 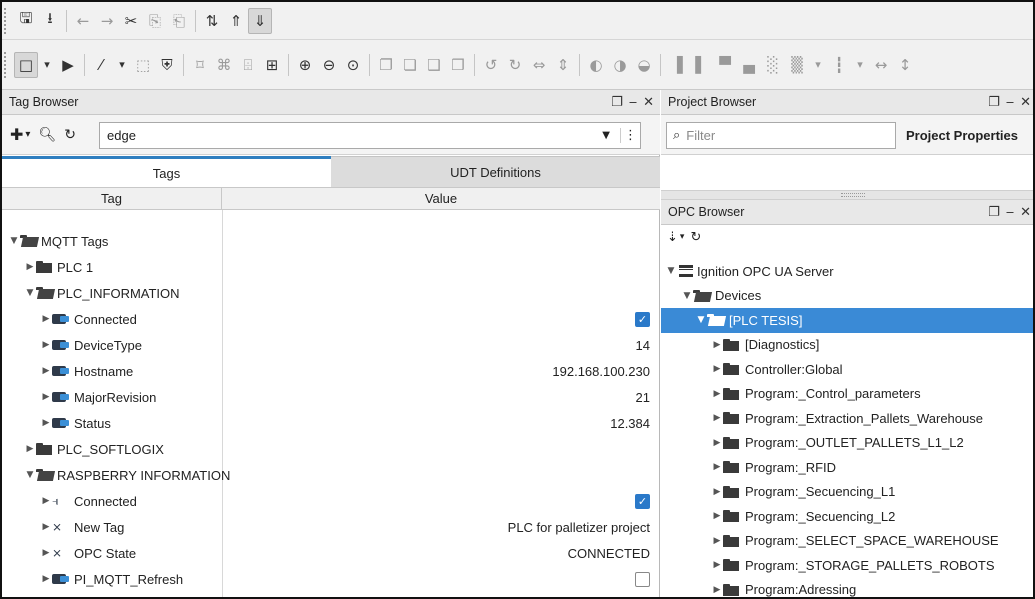 I want to click on table-row: ▶ Hostname 192.168.100.230, so click(x=331, y=371).